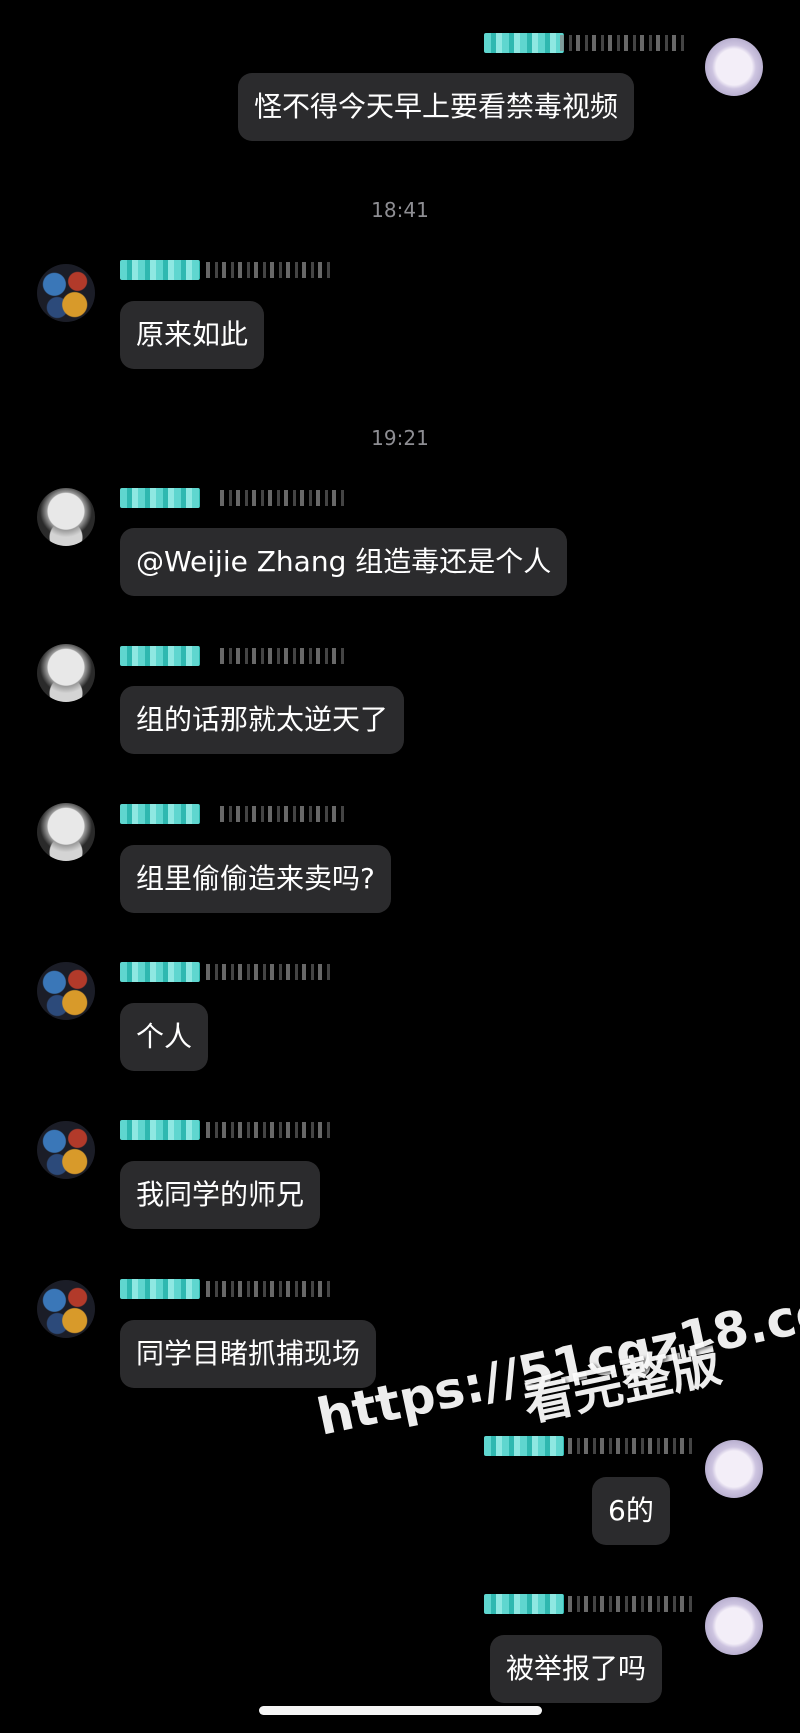  Describe the element at coordinates (576, 1669) in the screenshot. I see `message-bubble: 被举报了吗` at that location.